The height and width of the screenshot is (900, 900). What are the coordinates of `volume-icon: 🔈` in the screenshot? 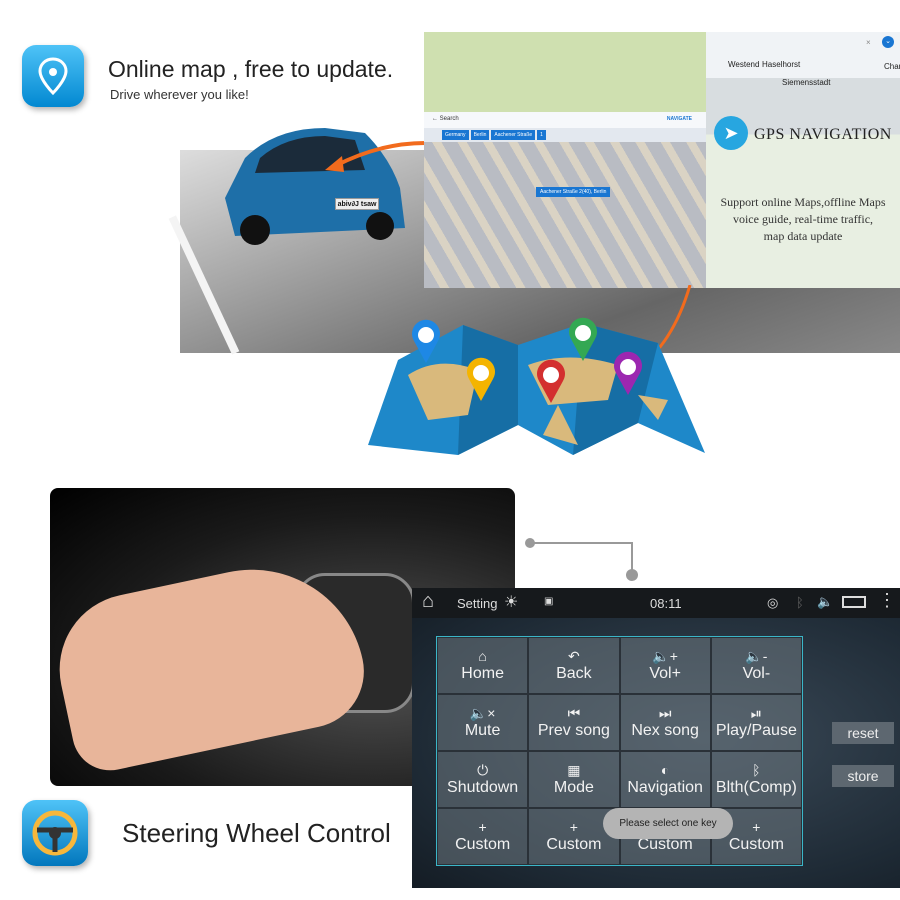 It's located at (825, 602).